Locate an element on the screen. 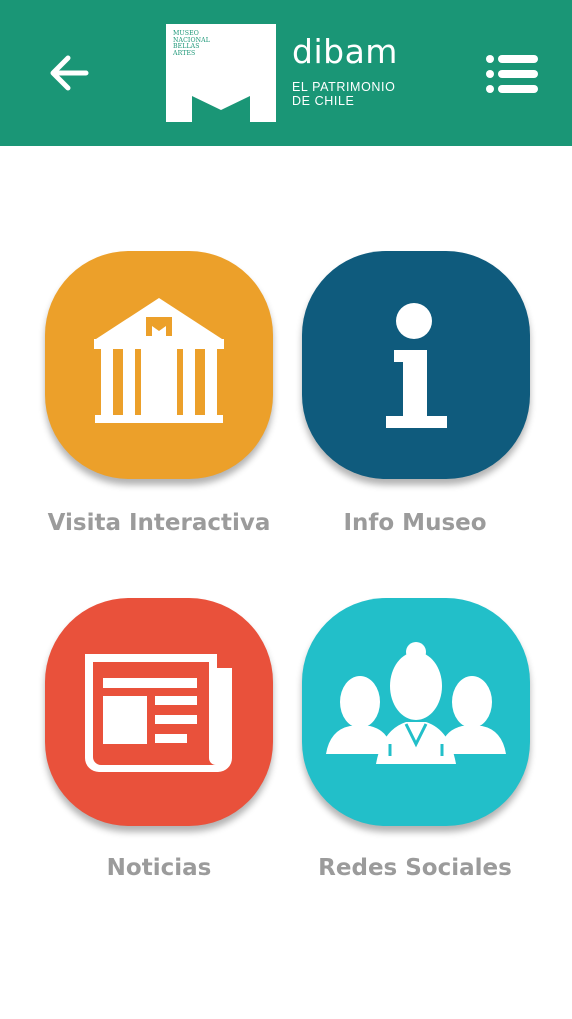  menu-button is located at coordinates (512, 74).